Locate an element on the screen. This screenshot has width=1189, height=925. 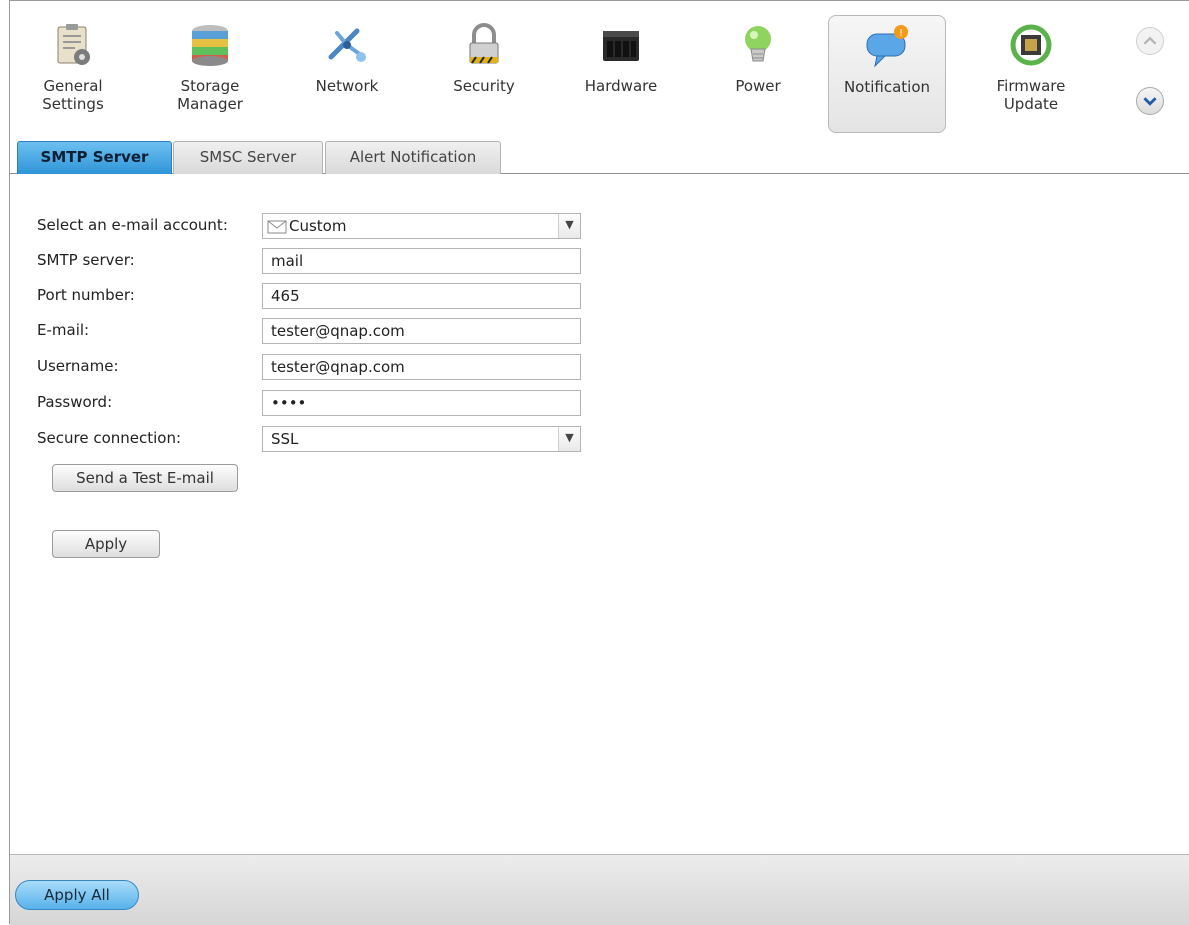
hardware-icon is located at coordinates (621, 46).